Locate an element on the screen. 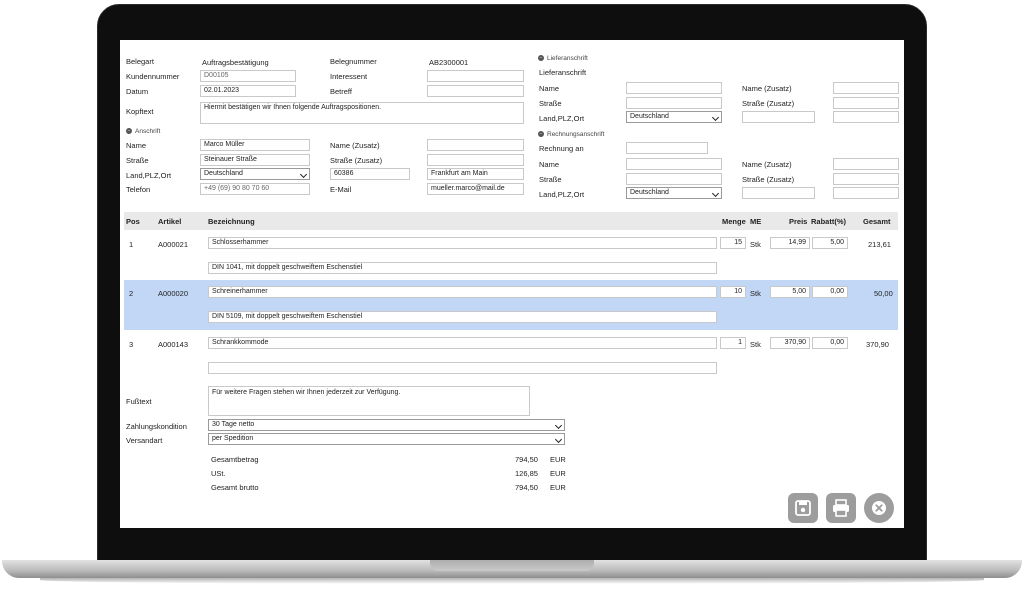 The width and height of the screenshot is (1024, 593). ort-field: Frankfurt am Main is located at coordinates (475, 174).